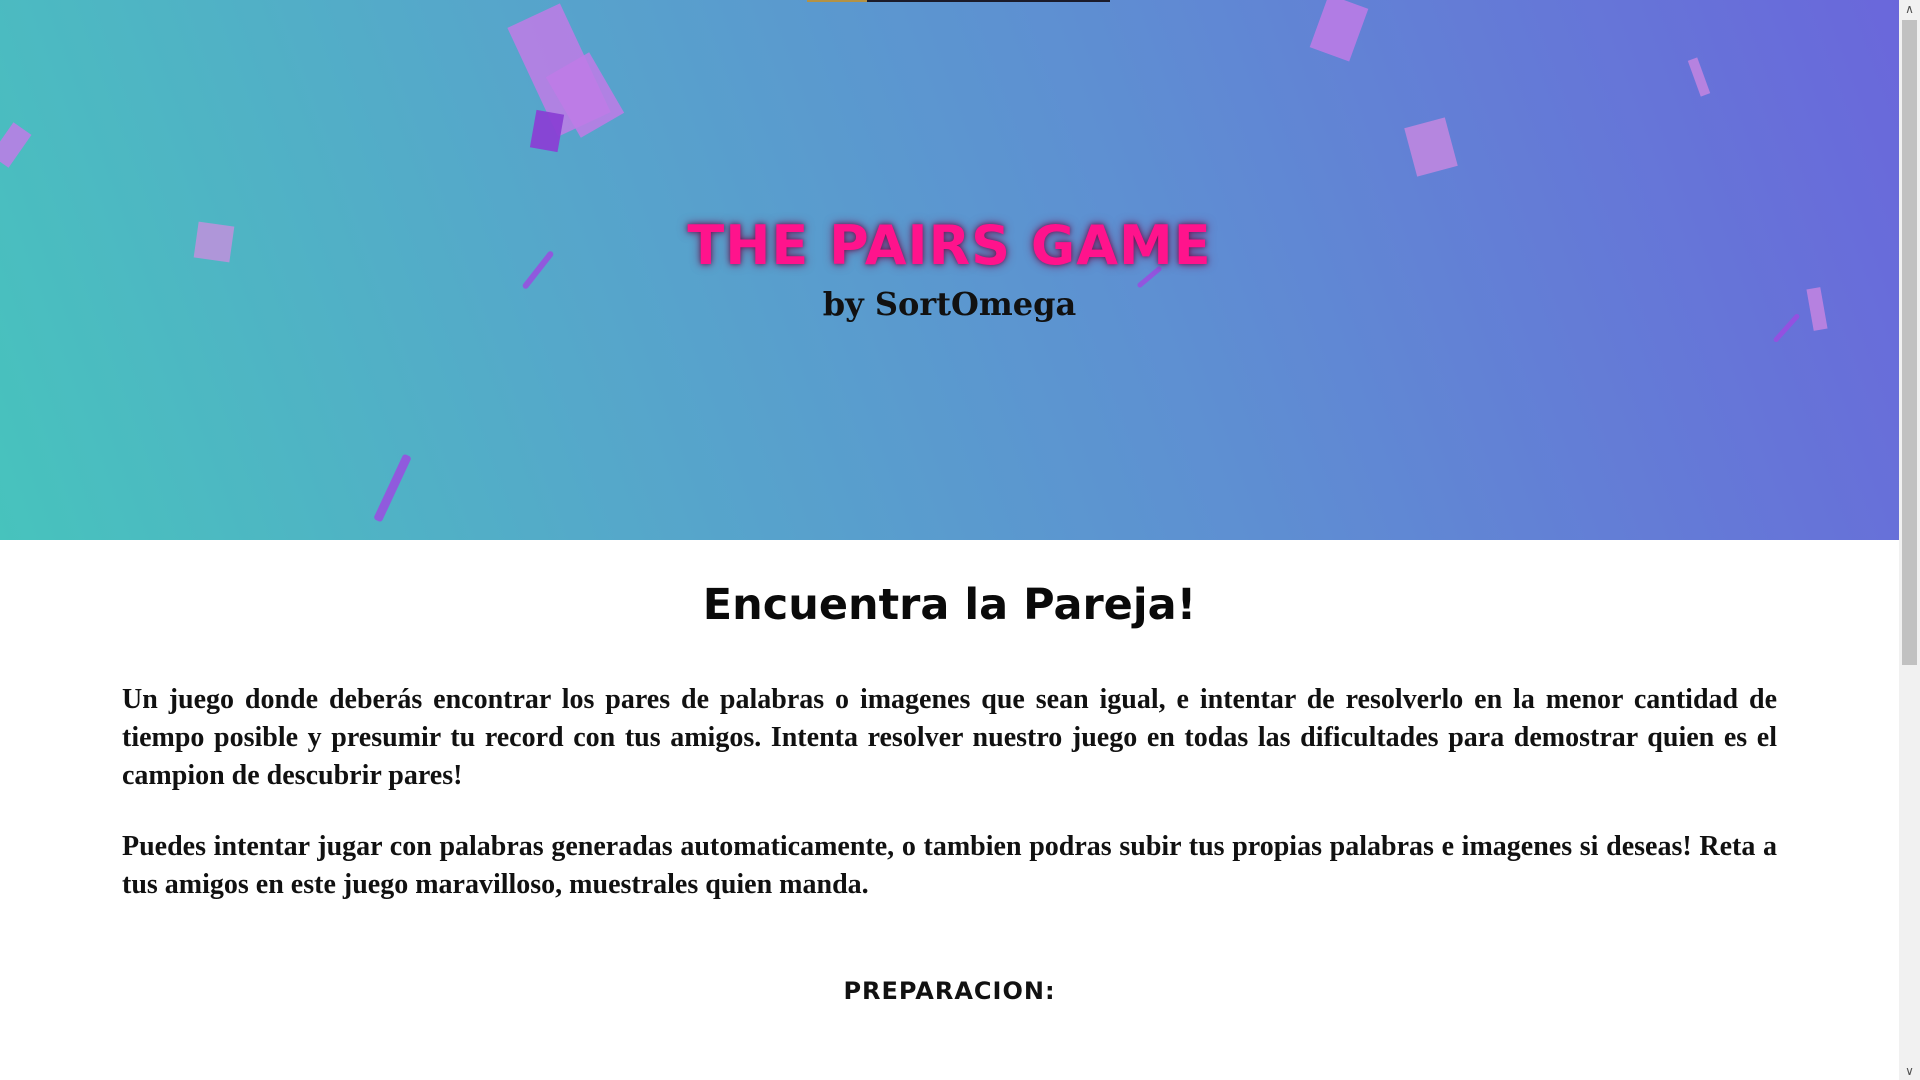 The image size is (1920, 1080). What do you see at coordinates (949, 991) in the screenshot?
I see `section-heading-preparacion: PREPARACION:` at bounding box center [949, 991].